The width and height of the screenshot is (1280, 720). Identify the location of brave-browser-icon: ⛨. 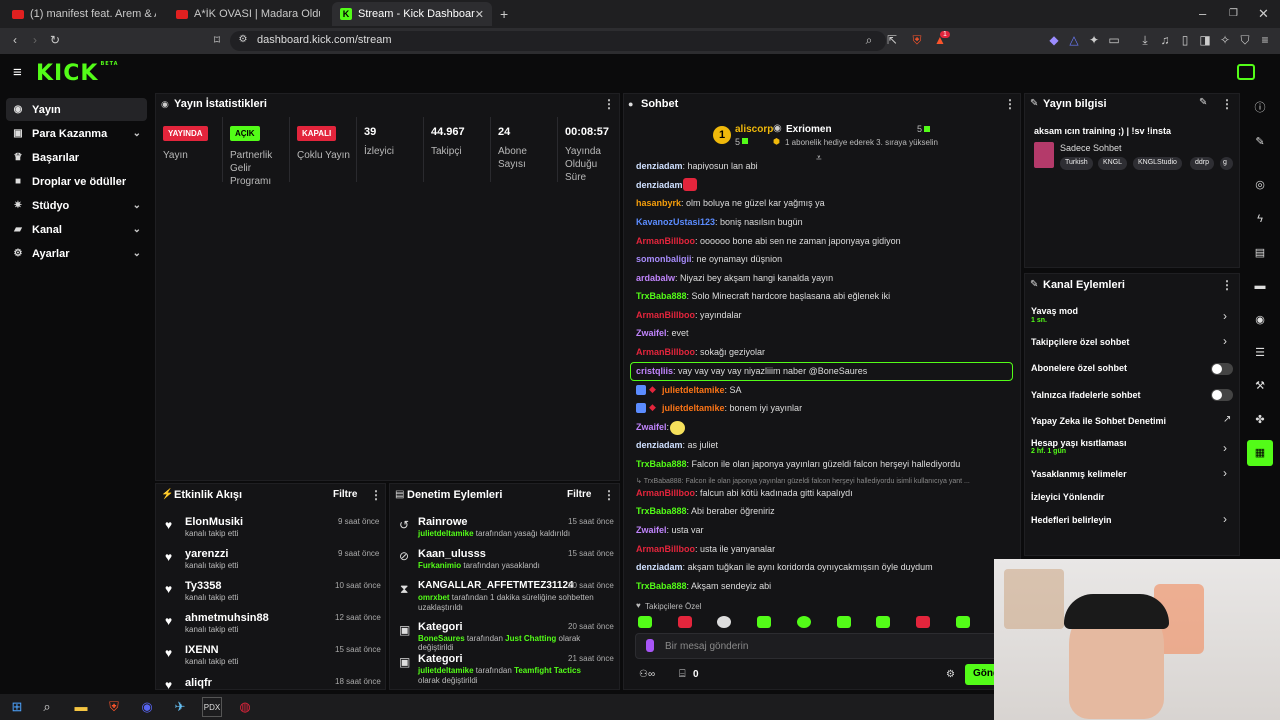
(114, 707).